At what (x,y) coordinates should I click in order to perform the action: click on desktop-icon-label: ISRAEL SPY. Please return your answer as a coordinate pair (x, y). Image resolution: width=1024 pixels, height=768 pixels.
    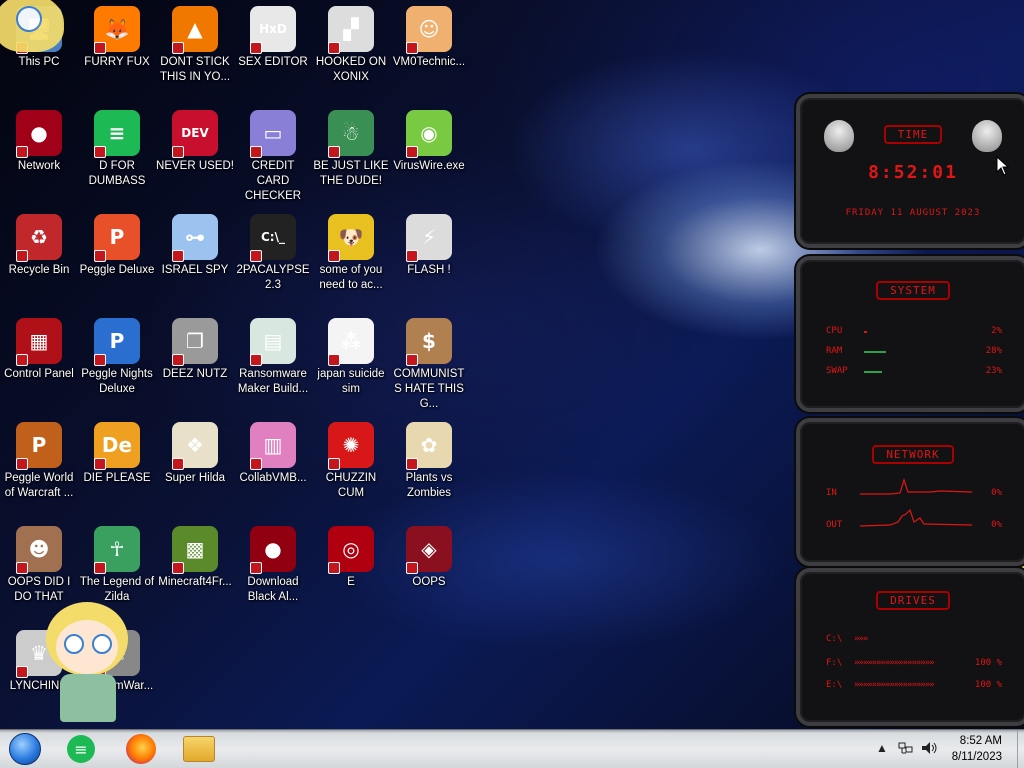
    Looking at the image, I should click on (195, 270).